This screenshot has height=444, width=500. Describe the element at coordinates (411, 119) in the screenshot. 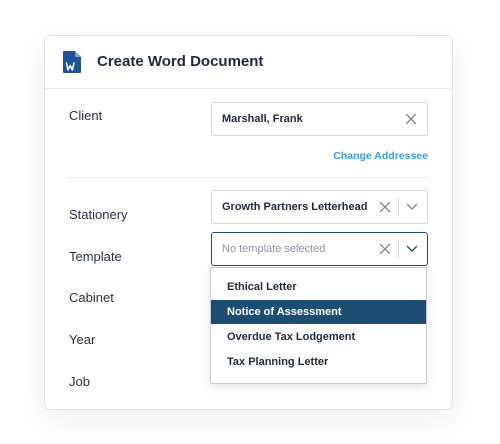

I see `clear-client-icon` at that location.